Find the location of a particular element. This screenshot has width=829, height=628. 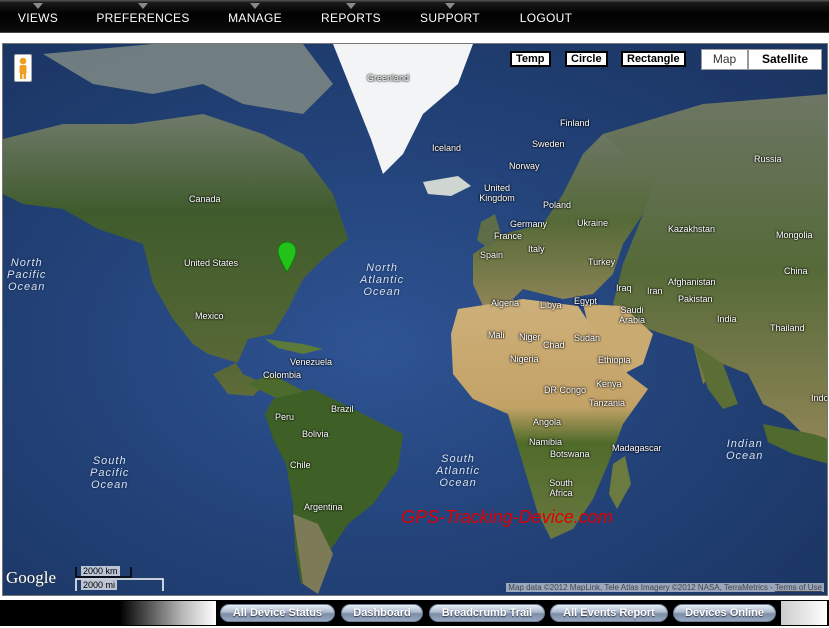

country-label: Germany is located at coordinates (529, 224).